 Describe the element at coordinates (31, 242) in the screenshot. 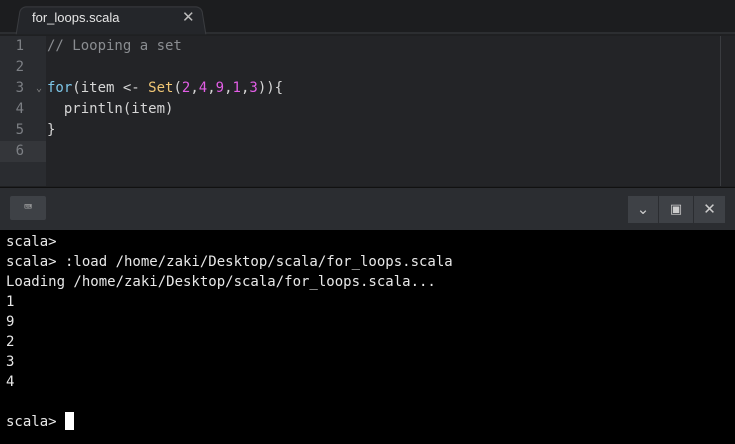

I see `terminal-line: scala>` at that location.